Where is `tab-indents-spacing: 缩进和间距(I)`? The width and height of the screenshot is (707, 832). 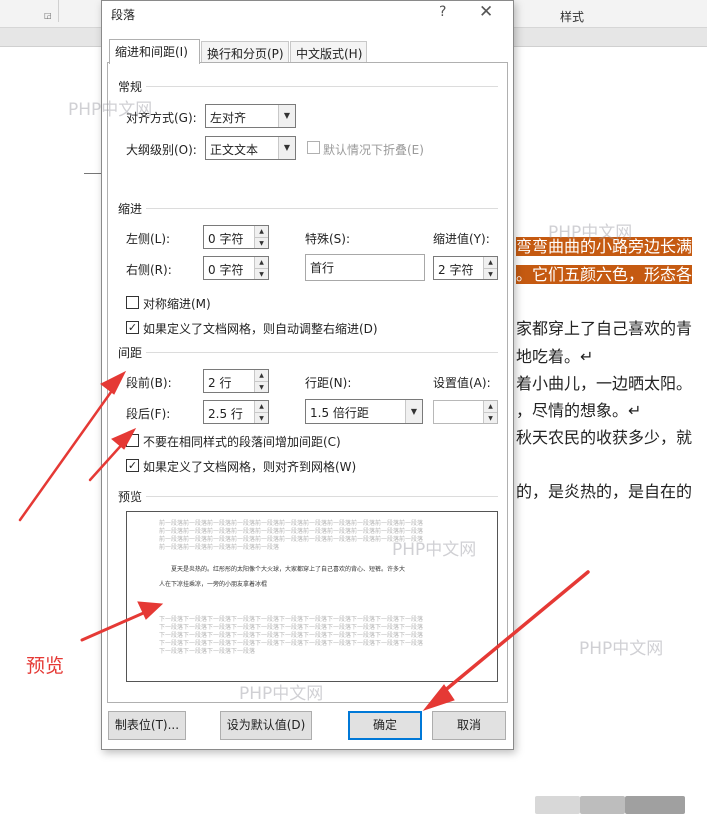 tab-indents-spacing: 缩进和间距(I) is located at coordinates (154, 51).